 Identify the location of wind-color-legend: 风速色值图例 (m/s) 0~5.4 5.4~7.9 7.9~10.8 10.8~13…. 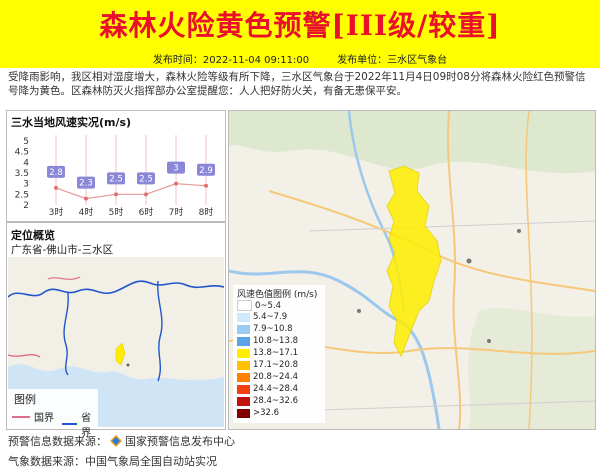
(279, 354).